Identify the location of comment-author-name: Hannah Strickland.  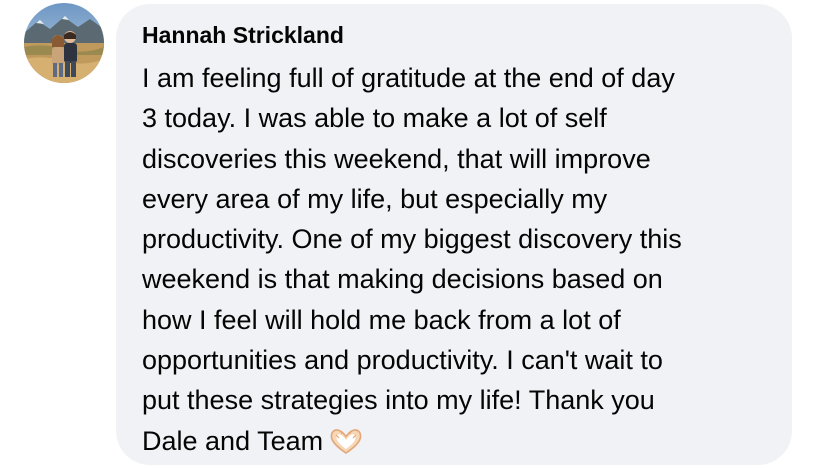
(458, 35).